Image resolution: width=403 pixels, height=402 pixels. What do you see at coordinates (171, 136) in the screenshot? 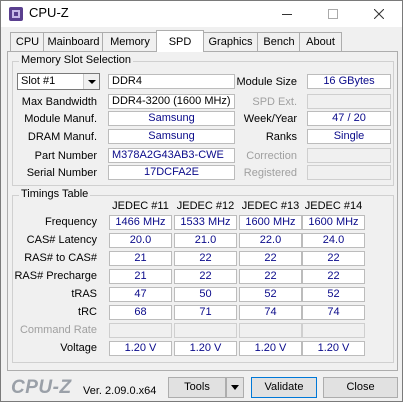
I see `dram-manuf-field: Samsung` at bounding box center [171, 136].